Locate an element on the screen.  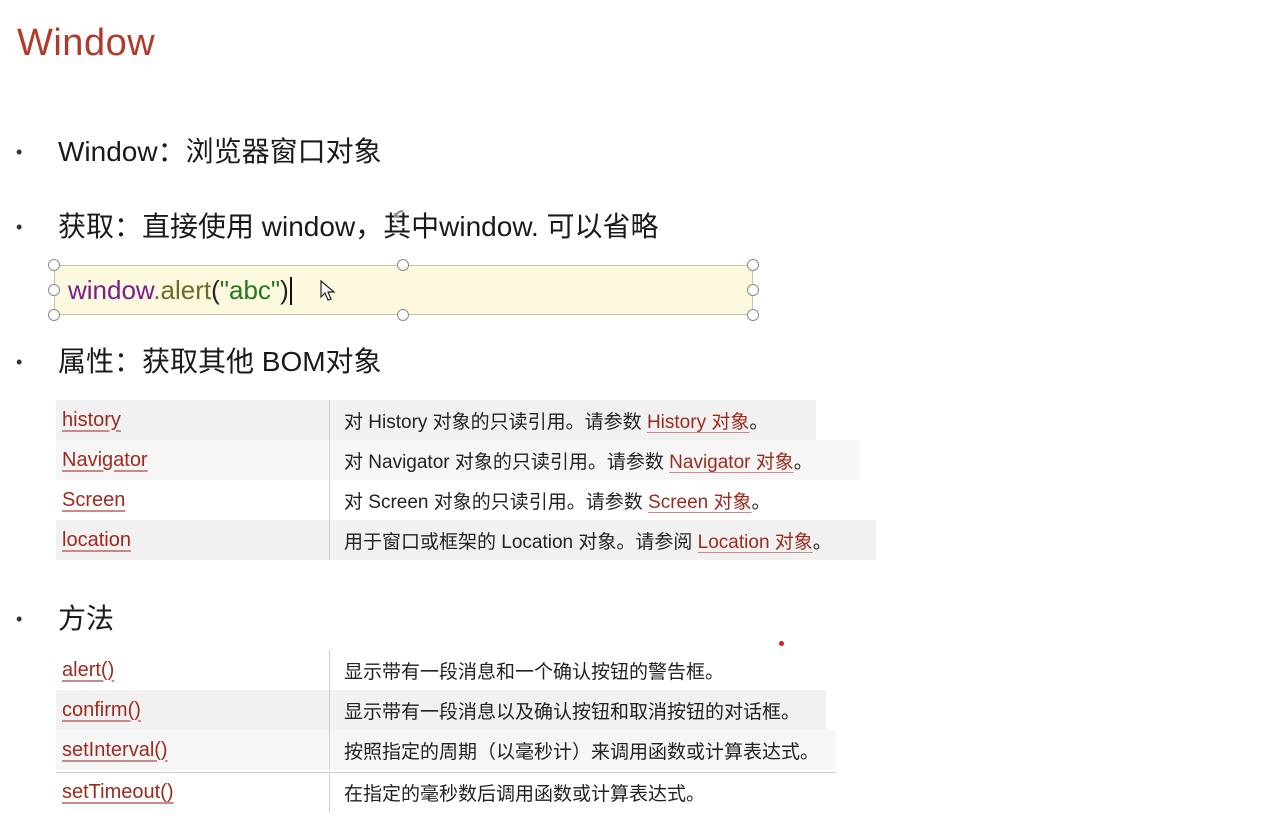
text-caret is located at coordinates (290, 291).